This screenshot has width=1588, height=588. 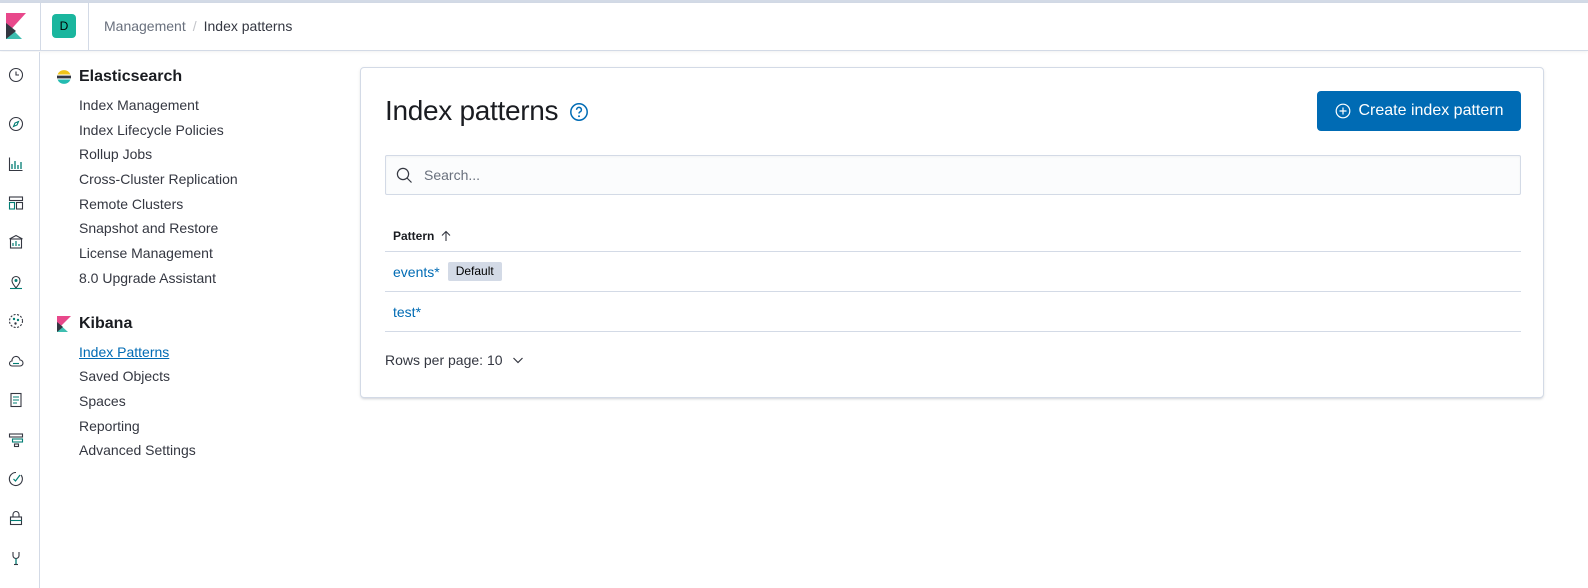 I want to click on rows-per-page-label: Rows per page: 10, so click(x=444, y=360).